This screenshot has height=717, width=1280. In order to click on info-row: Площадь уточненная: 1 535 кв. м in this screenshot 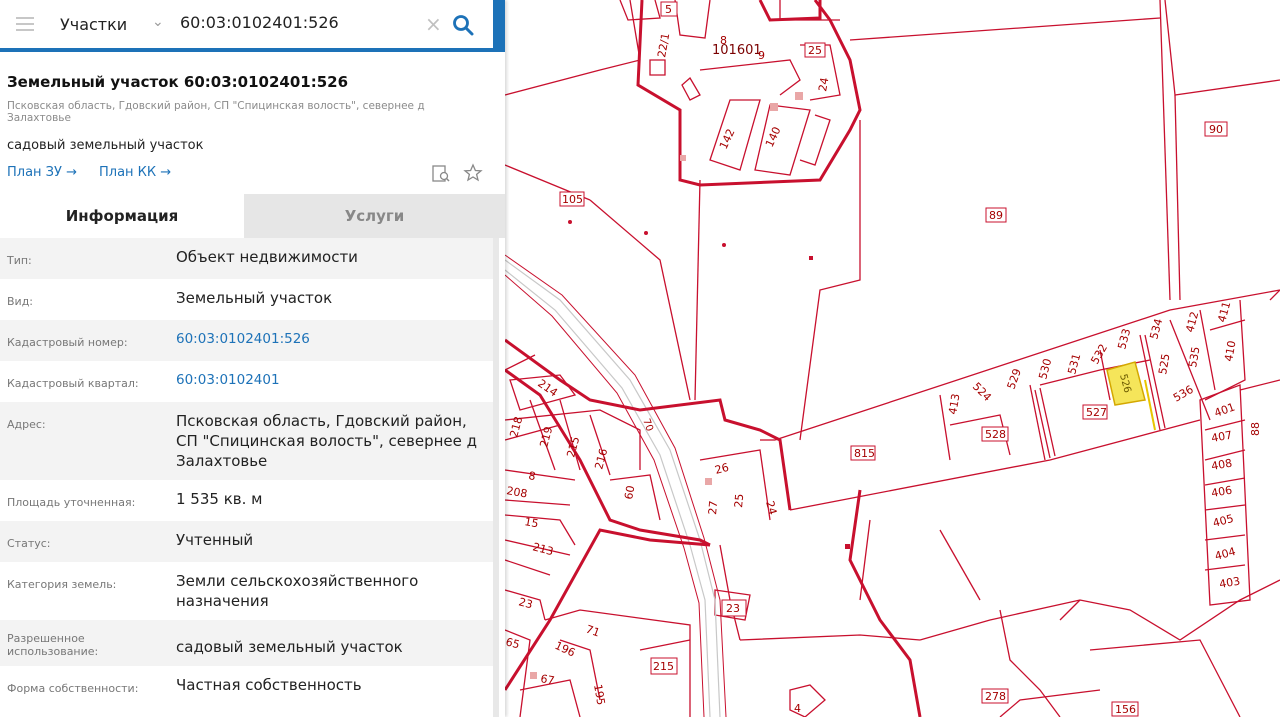, I will do `click(246, 500)`.